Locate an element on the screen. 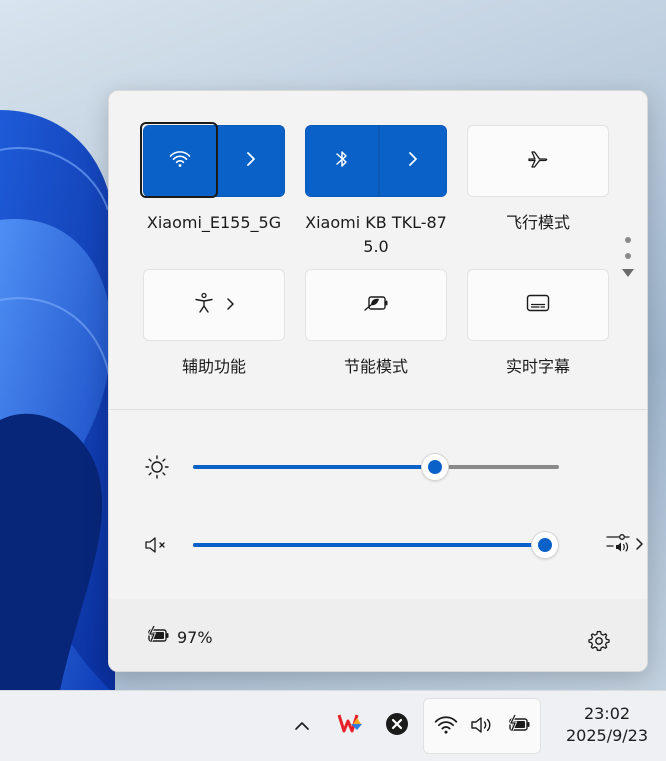  volume-mute-icon is located at coordinates (157, 545).